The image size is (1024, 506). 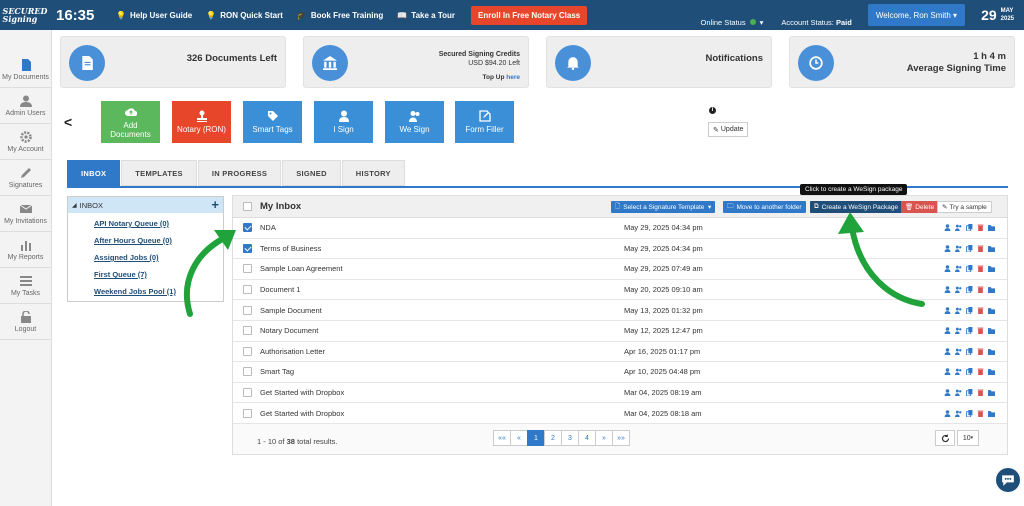 I want to click on queue-link-first-queue: First Queue (7), so click(x=158, y=275).